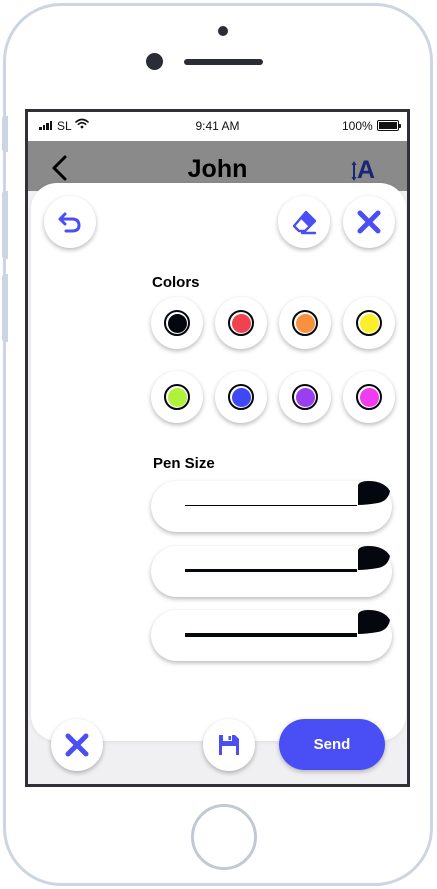 The height and width of the screenshot is (889, 437). I want to click on save-button, so click(229, 745).